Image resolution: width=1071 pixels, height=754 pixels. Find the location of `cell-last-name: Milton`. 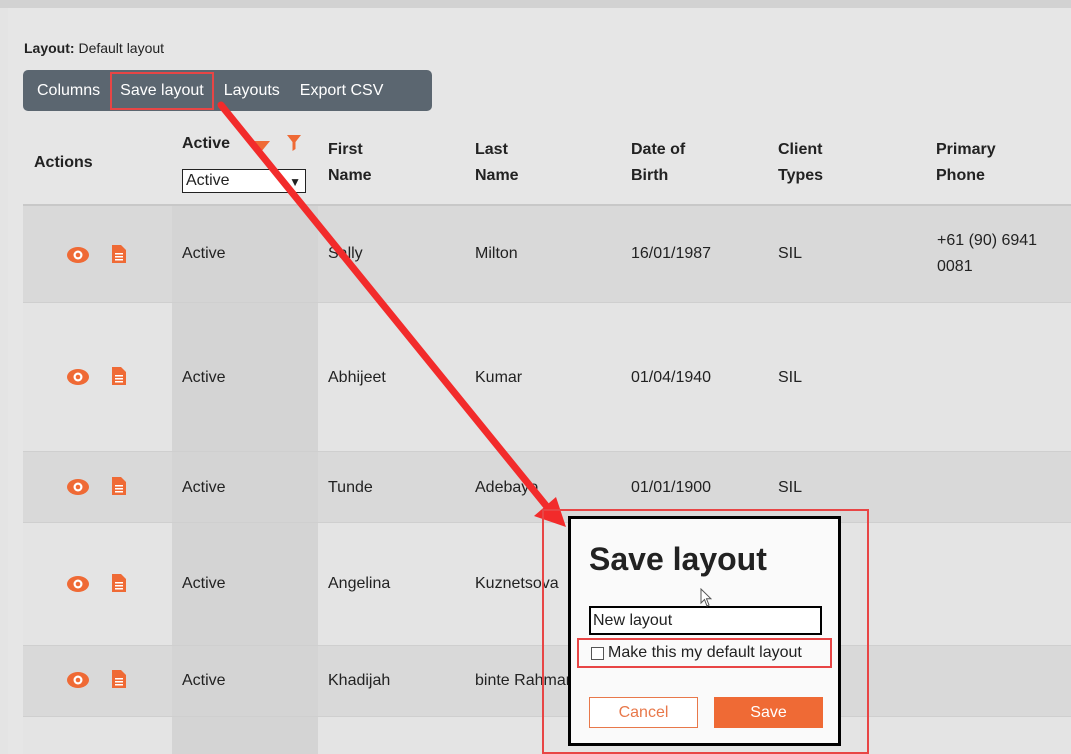

cell-last-name: Milton is located at coordinates (496, 253).